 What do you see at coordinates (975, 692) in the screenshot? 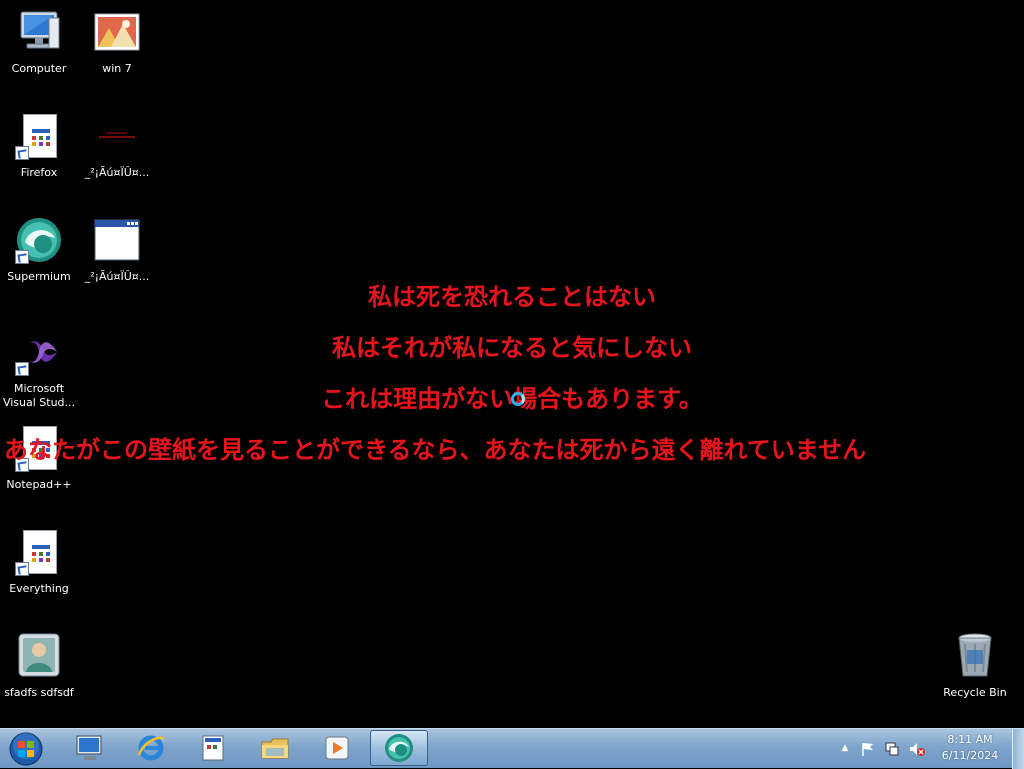
I see `desktop-icon-label: Recycle Bin` at bounding box center [975, 692].